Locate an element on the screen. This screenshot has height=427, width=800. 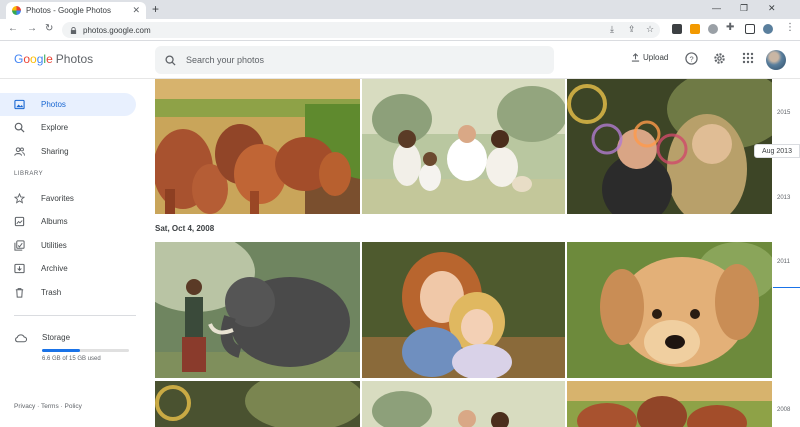
help-icon: ? is located at coordinates (691, 58).